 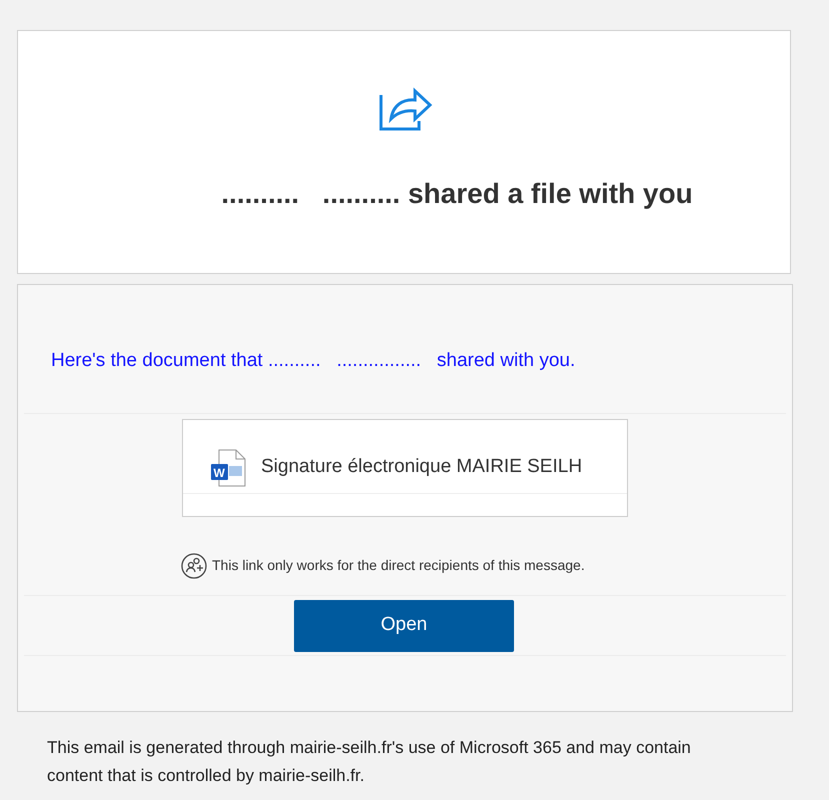 I want to click on footer-text: This email is generated through mairie-seilh.fr's use of Microsoft 365 and may contain content that is controlled by mairie-seilh.fr., so click(x=369, y=762).